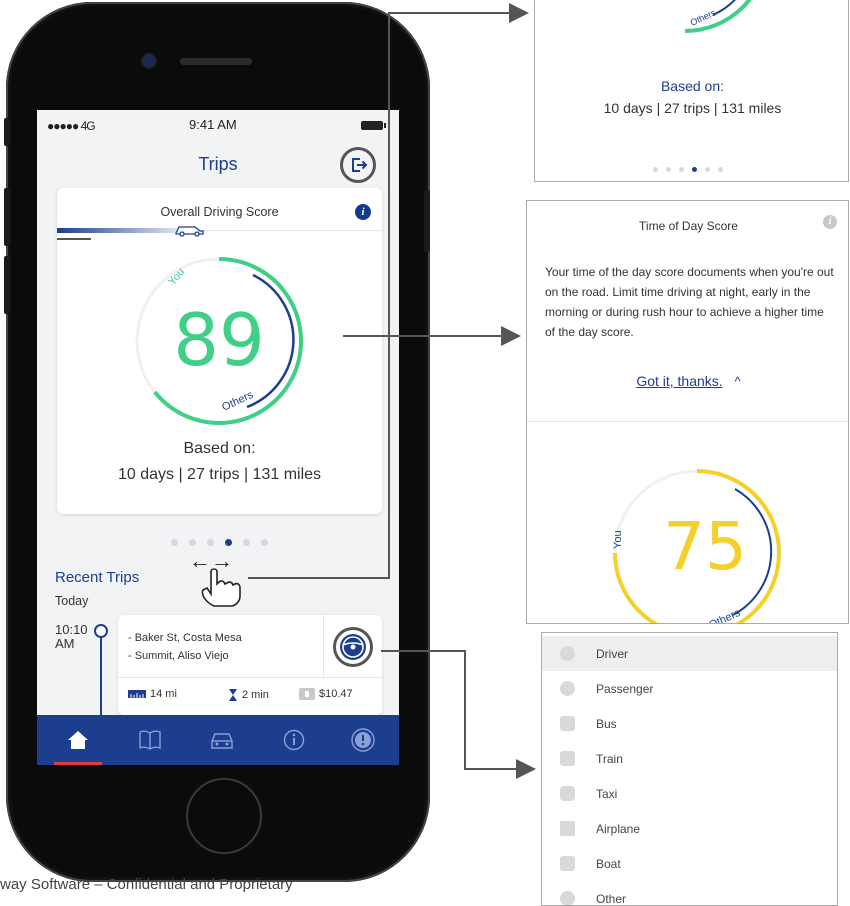 The width and height of the screenshot is (850, 906). What do you see at coordinates (689, 793) in the screenshot?
I see `mode-item-taxi: Taxi` at bounding box center [689, 793].